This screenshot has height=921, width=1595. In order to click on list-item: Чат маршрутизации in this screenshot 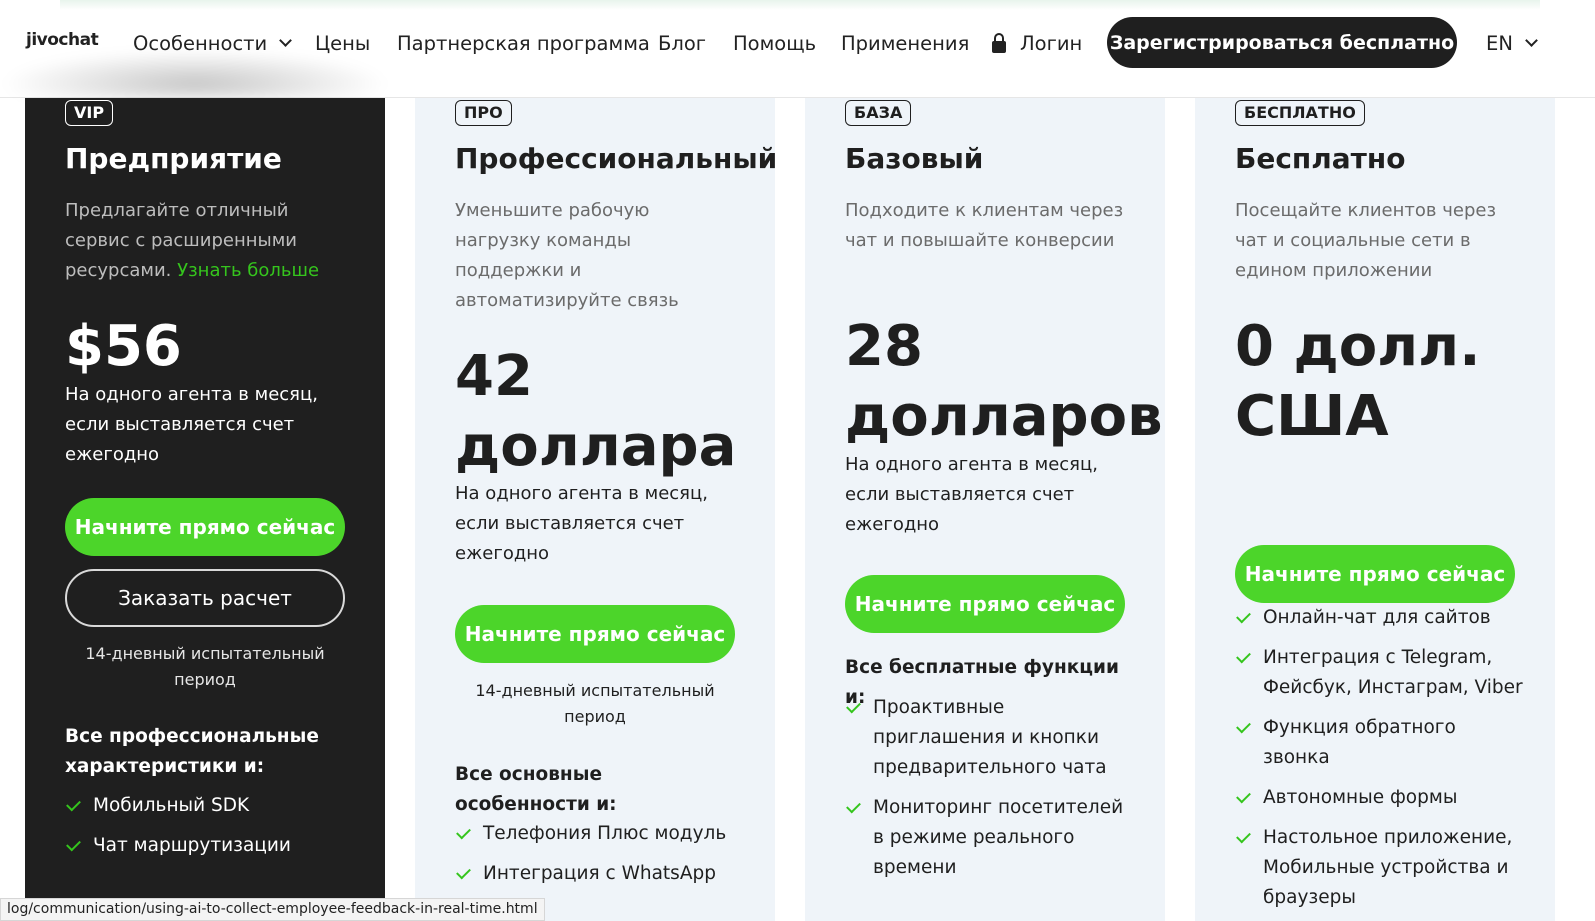, I will do `click(215, 846)`.